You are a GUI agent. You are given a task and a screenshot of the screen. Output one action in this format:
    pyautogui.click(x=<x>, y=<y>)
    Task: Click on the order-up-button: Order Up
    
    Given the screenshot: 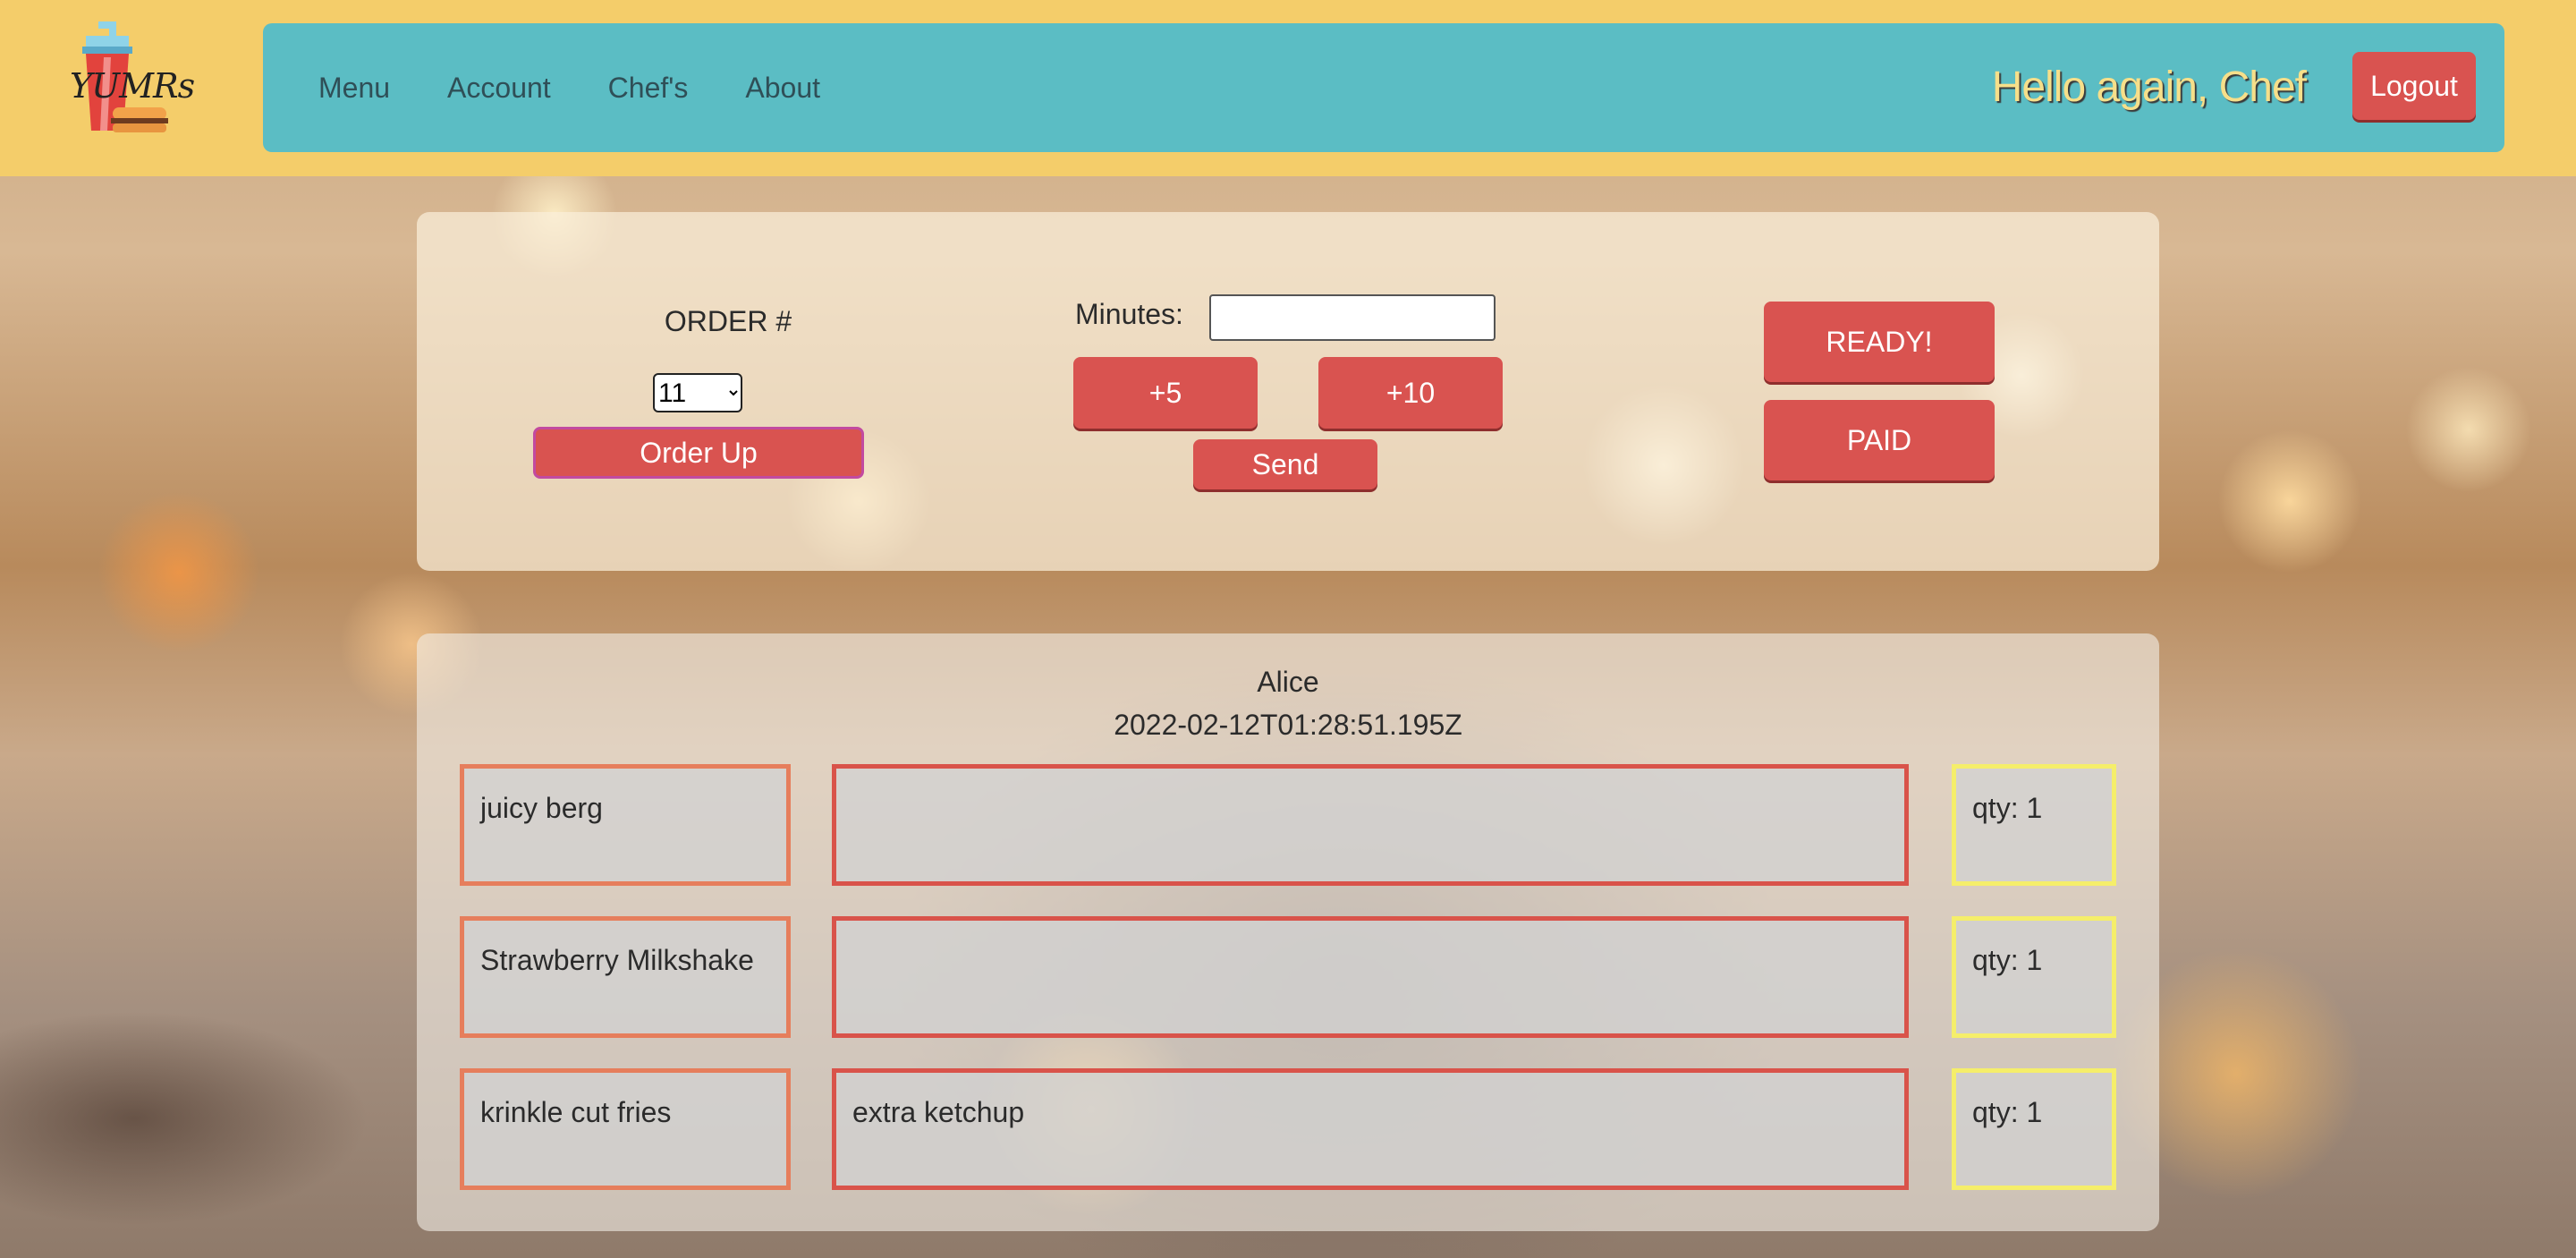 What is the action you would take?
    pyautogui.click(x=698, y=453)
    